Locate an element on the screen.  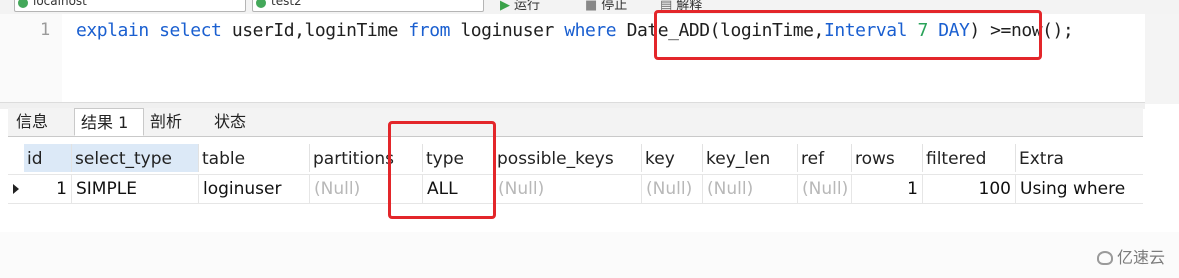
col-header-extra: Extra is located at coordinates (1079, 158).